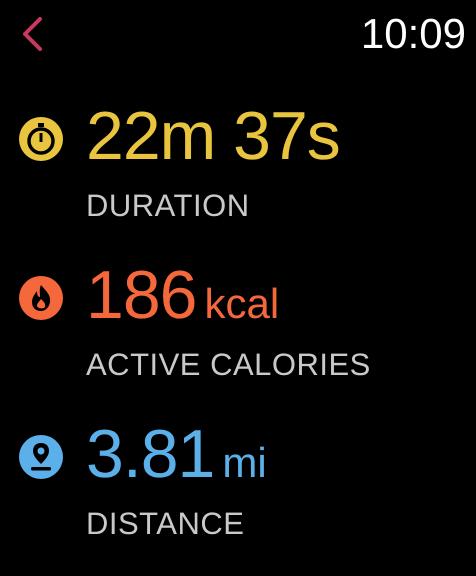 Image resolution: width=476 pixels, height=576 pixels. I want to click on stopwatch-icon, so click(41, 139).